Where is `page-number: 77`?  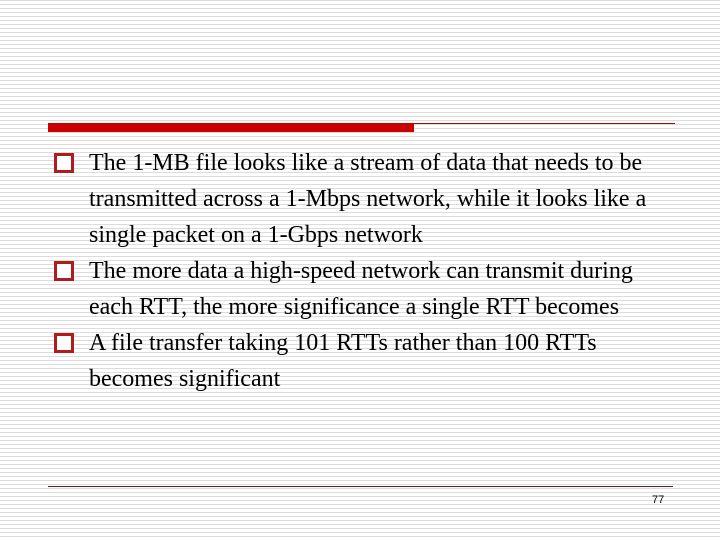 page-number: 77 is located at coordinates (658, 500).